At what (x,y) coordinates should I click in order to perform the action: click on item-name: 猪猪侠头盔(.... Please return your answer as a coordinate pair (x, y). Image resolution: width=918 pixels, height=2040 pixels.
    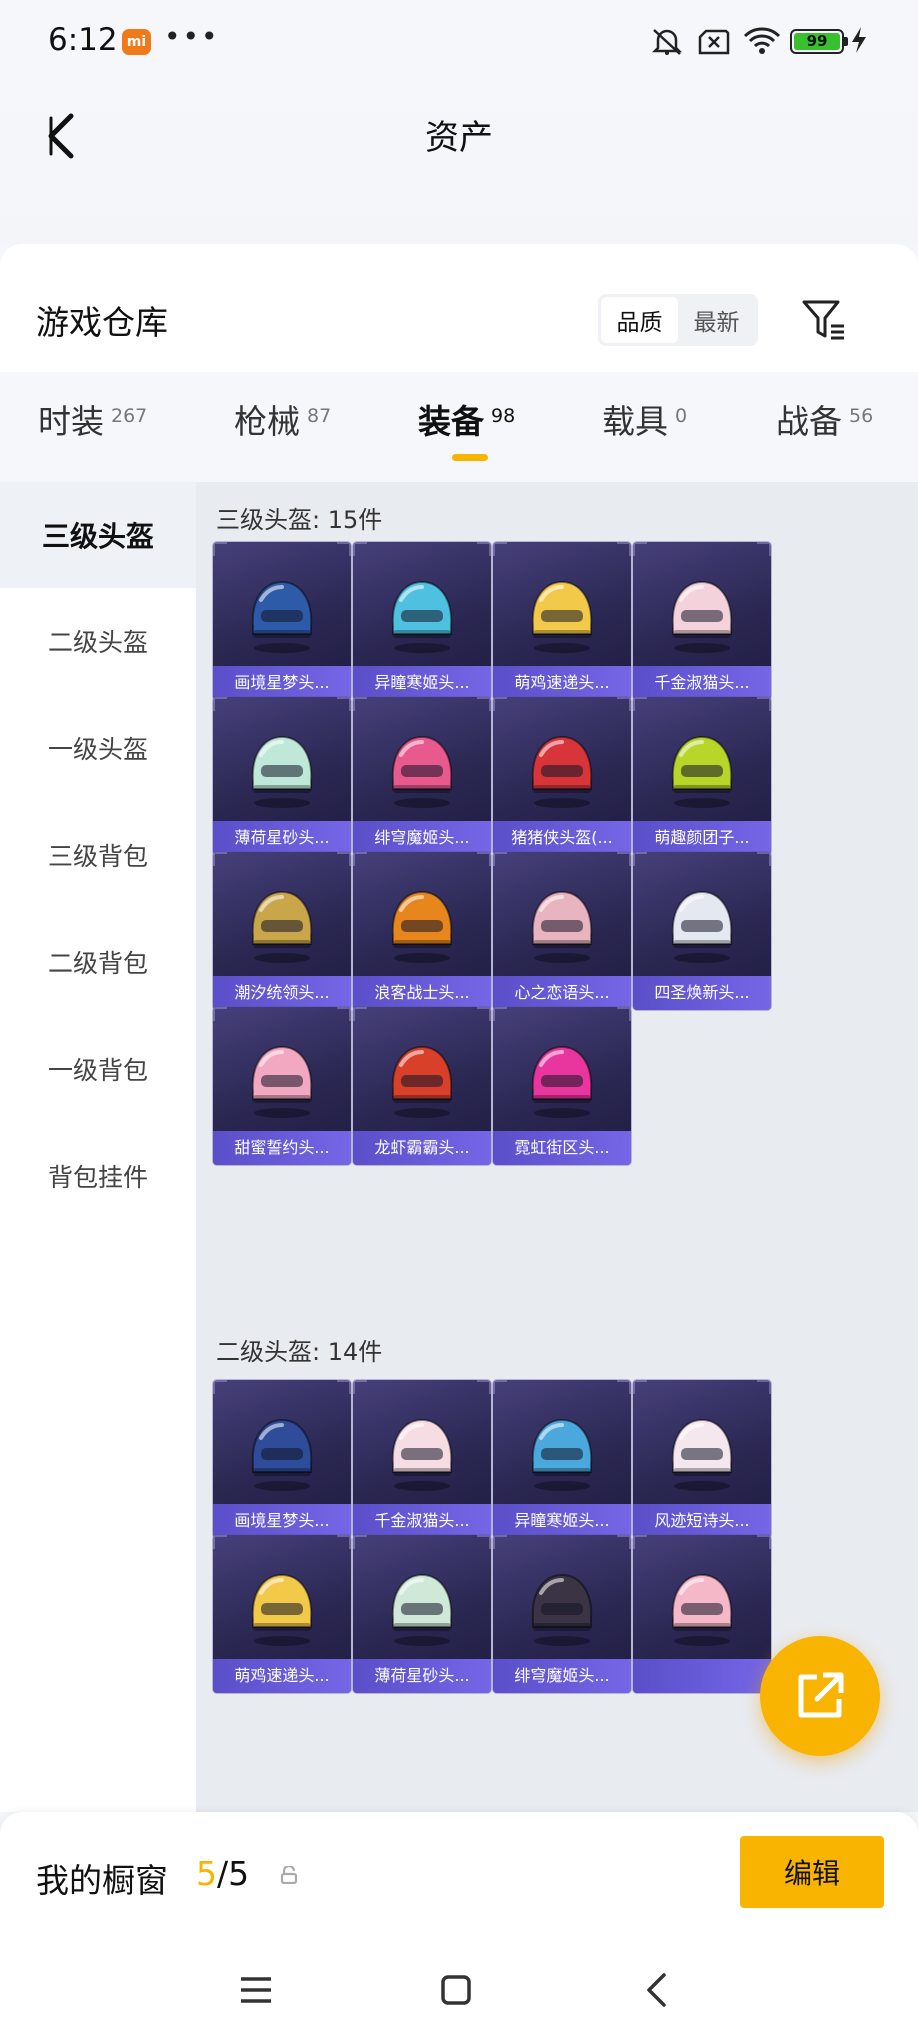
    Looking at the image, I should click on (562, 838).